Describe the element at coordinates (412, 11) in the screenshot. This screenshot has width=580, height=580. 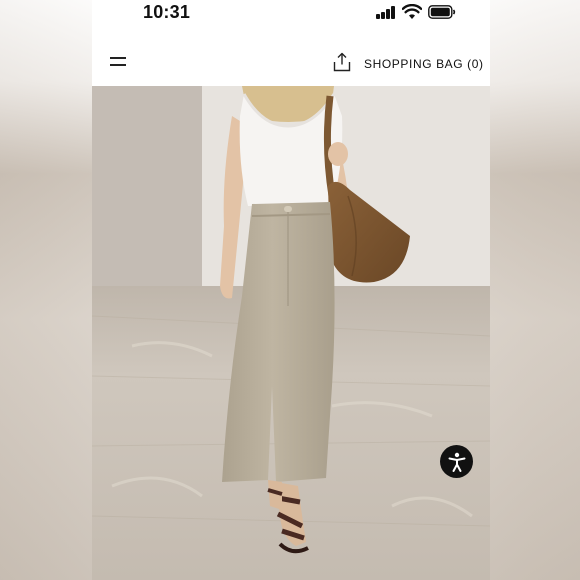
I see `wifi-icon` at that location.